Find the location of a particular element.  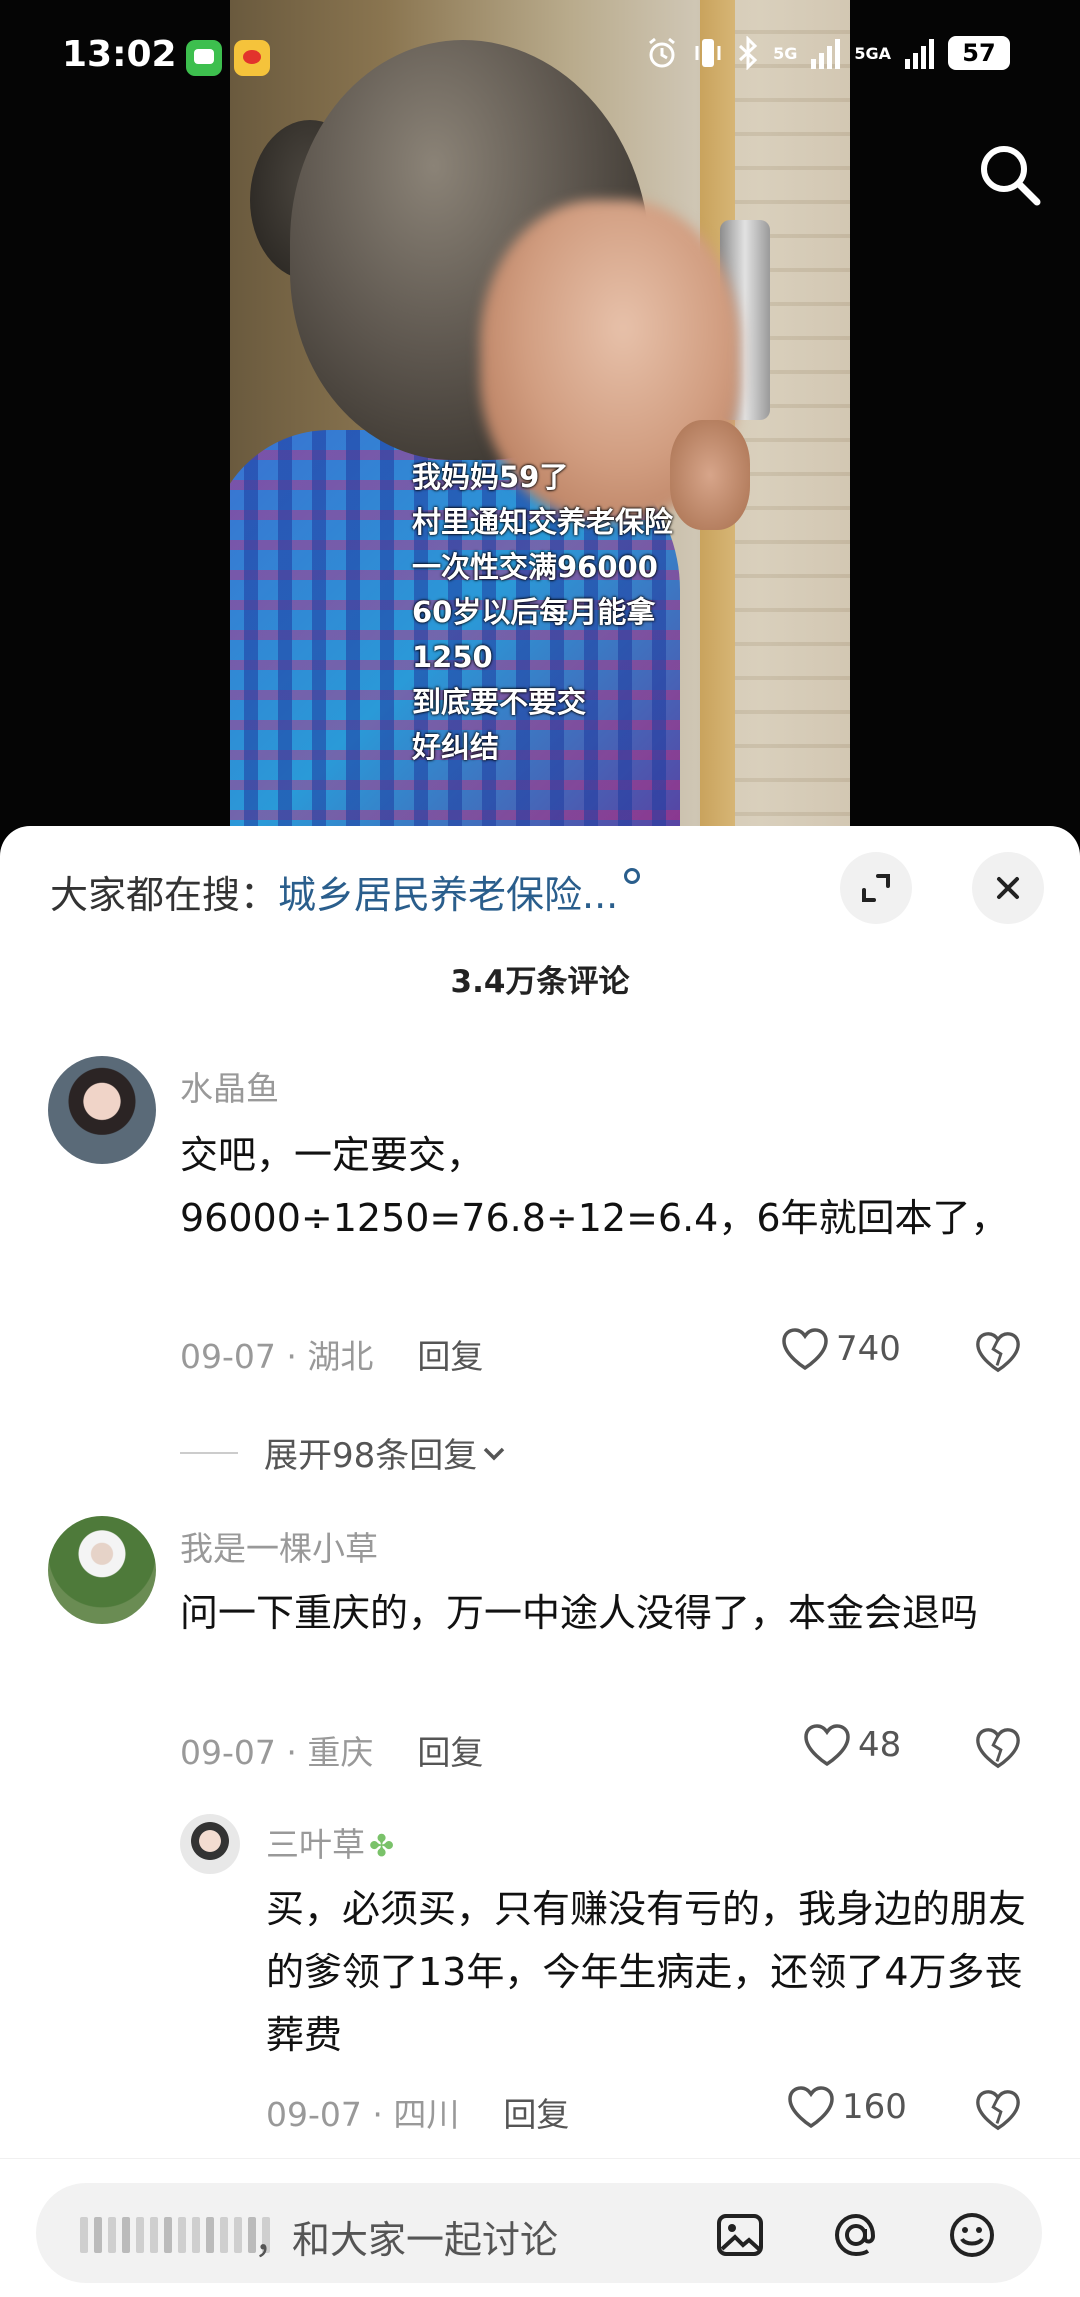

comment-author: 我是一棵小草 is located at coordinates (279, 1546).